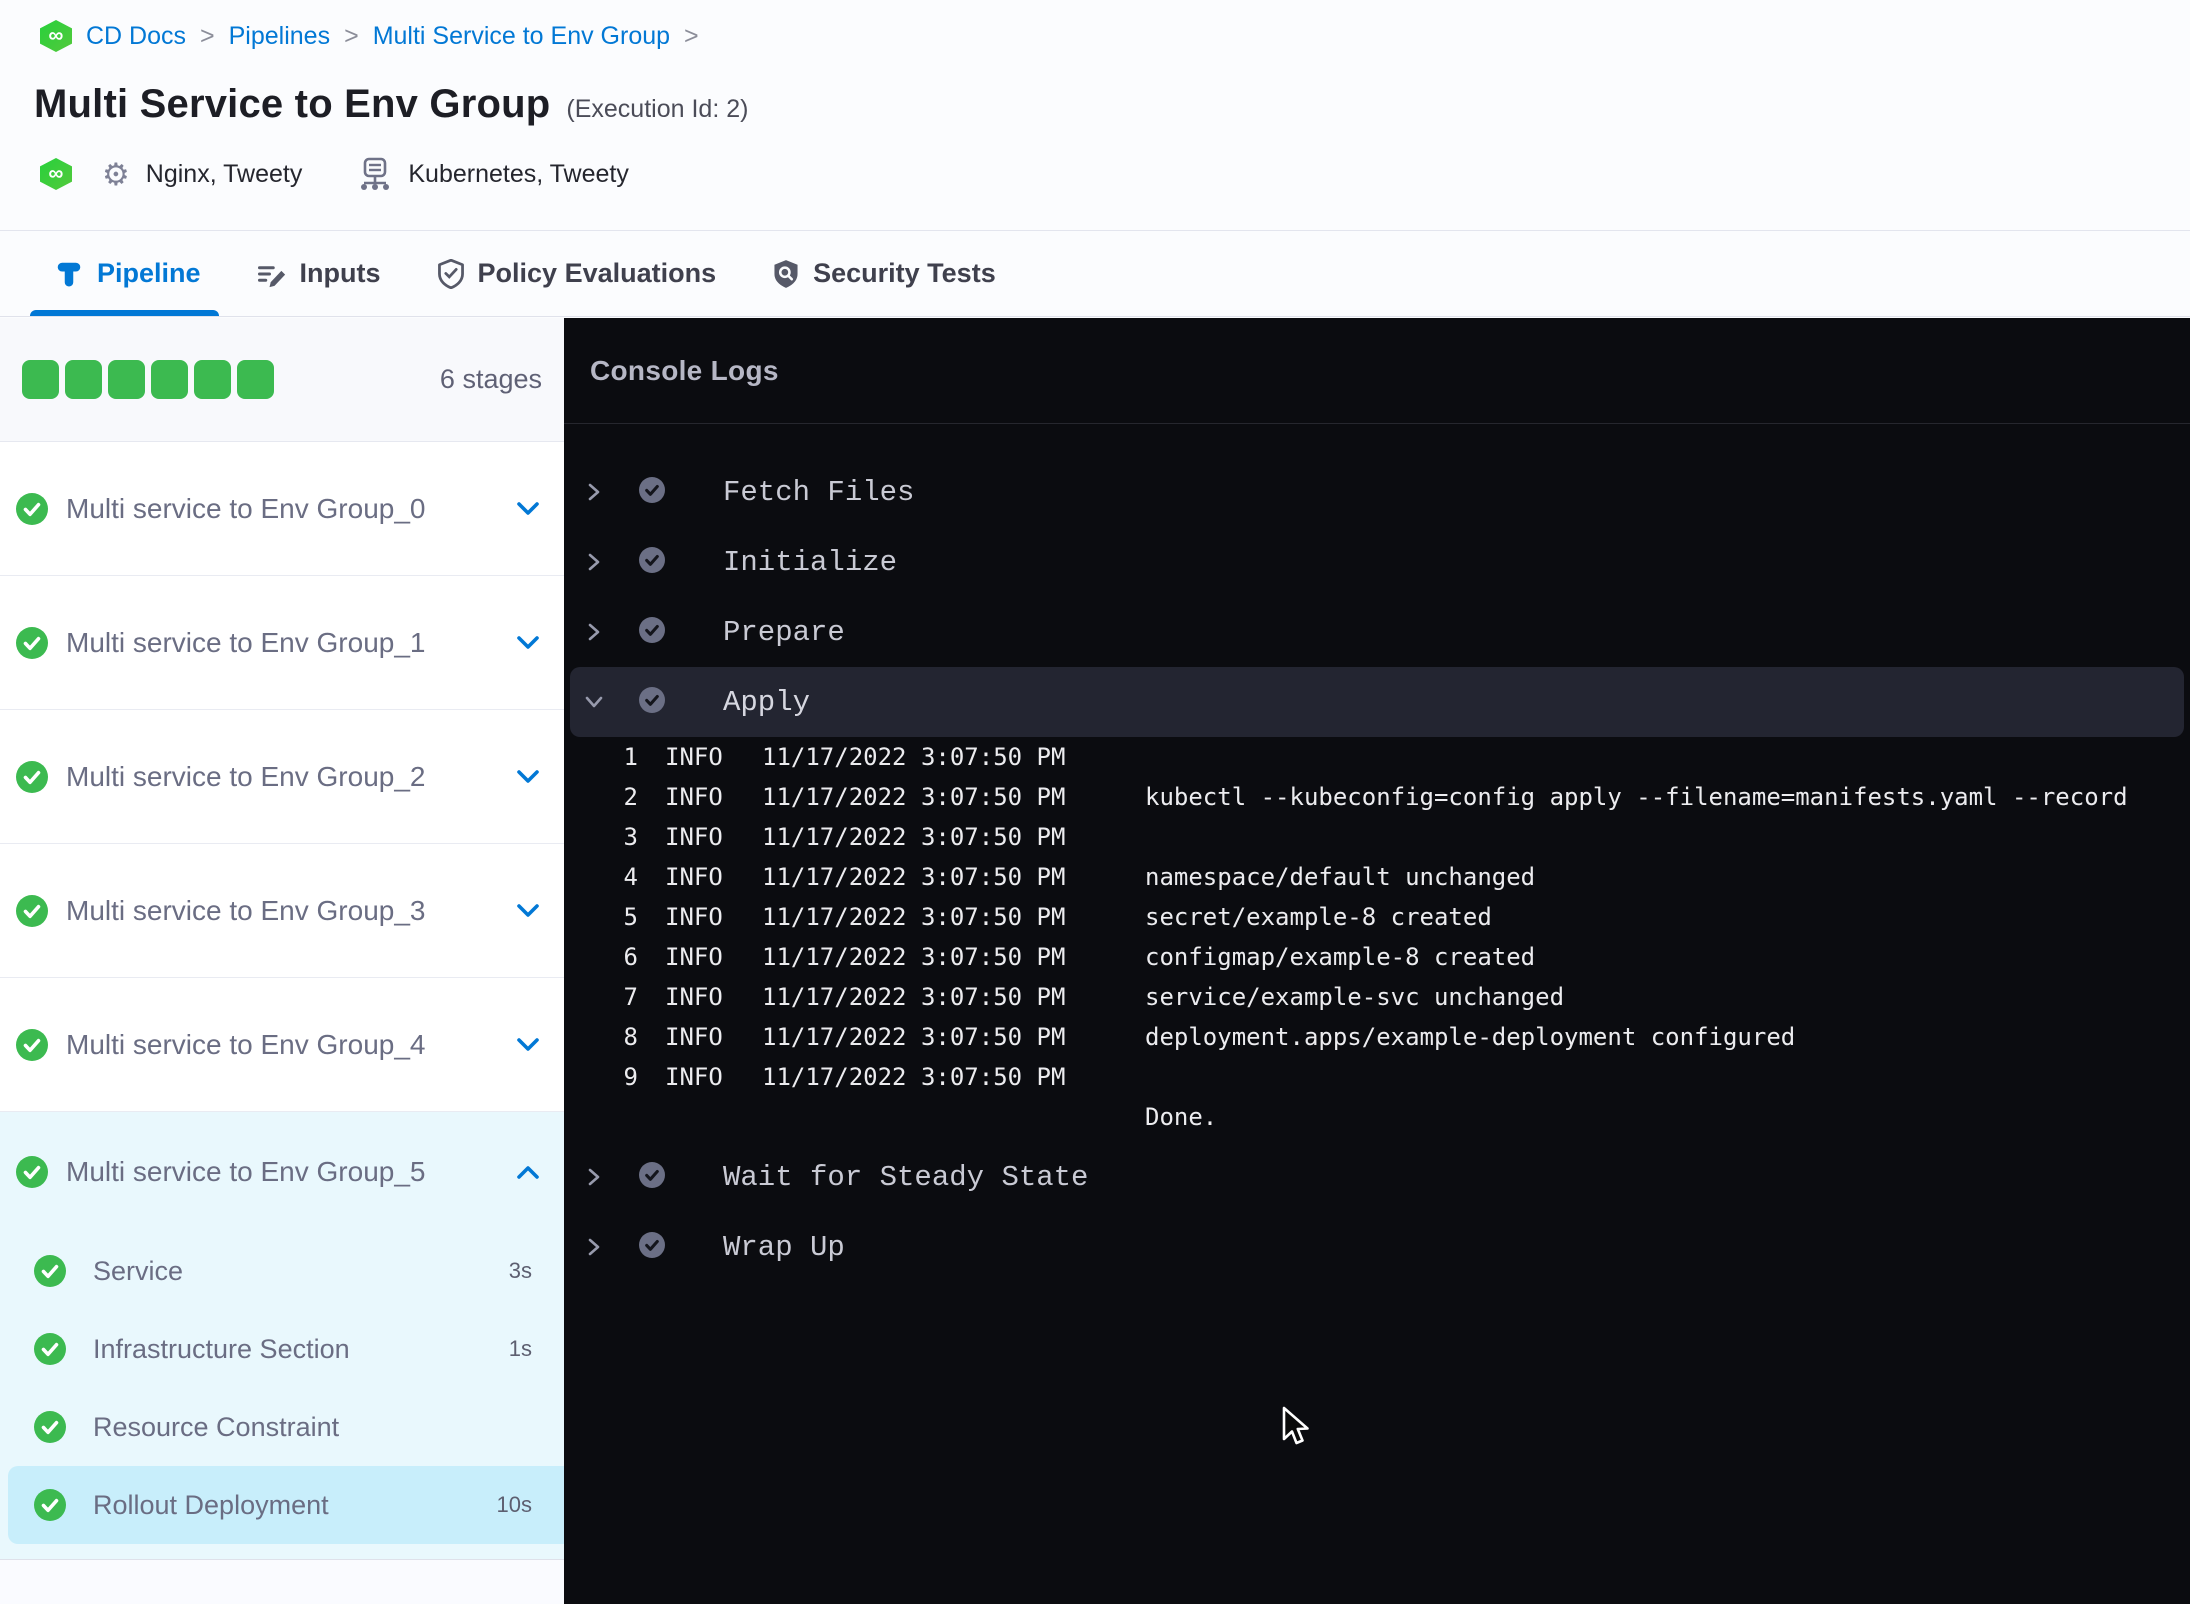 This screenshot has width=2190, height=1604. Describe the element at coordinates (630, 1037) in the screenshot. I see `log-line-number: 8` at that location.